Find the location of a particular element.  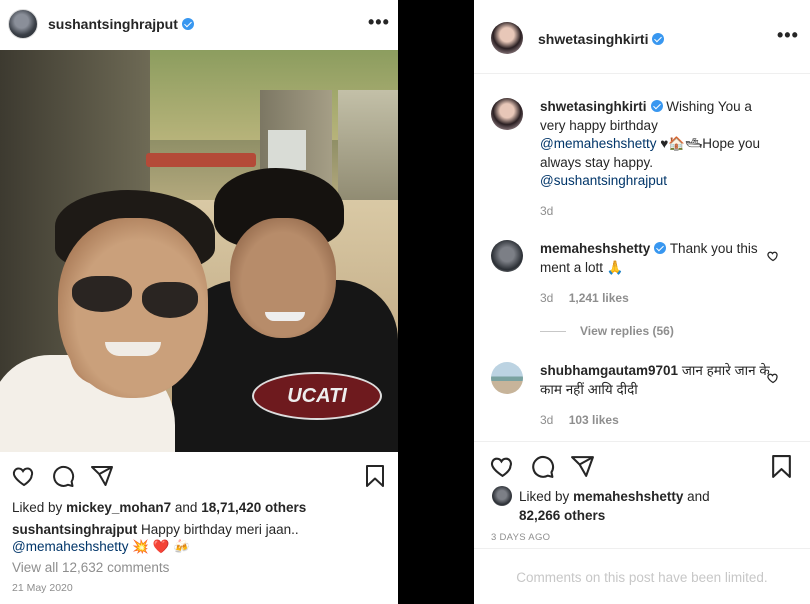

caption-text: Happy birthday meri jaan.. is located at coordinates (220, 529).